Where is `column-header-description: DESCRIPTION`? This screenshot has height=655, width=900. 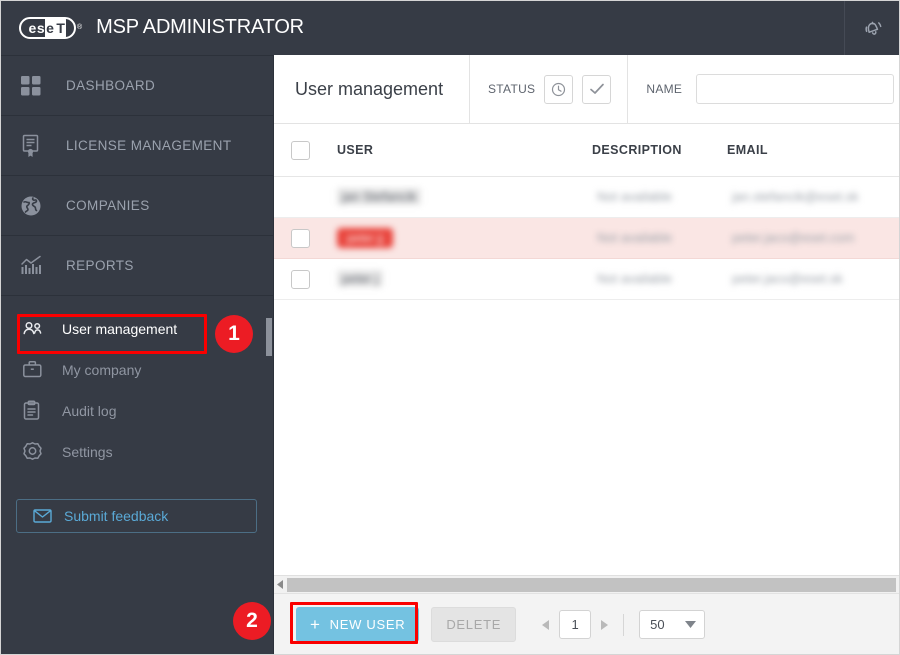 column-header-description: DESCRIPTION is located at coordinates (659, 150).